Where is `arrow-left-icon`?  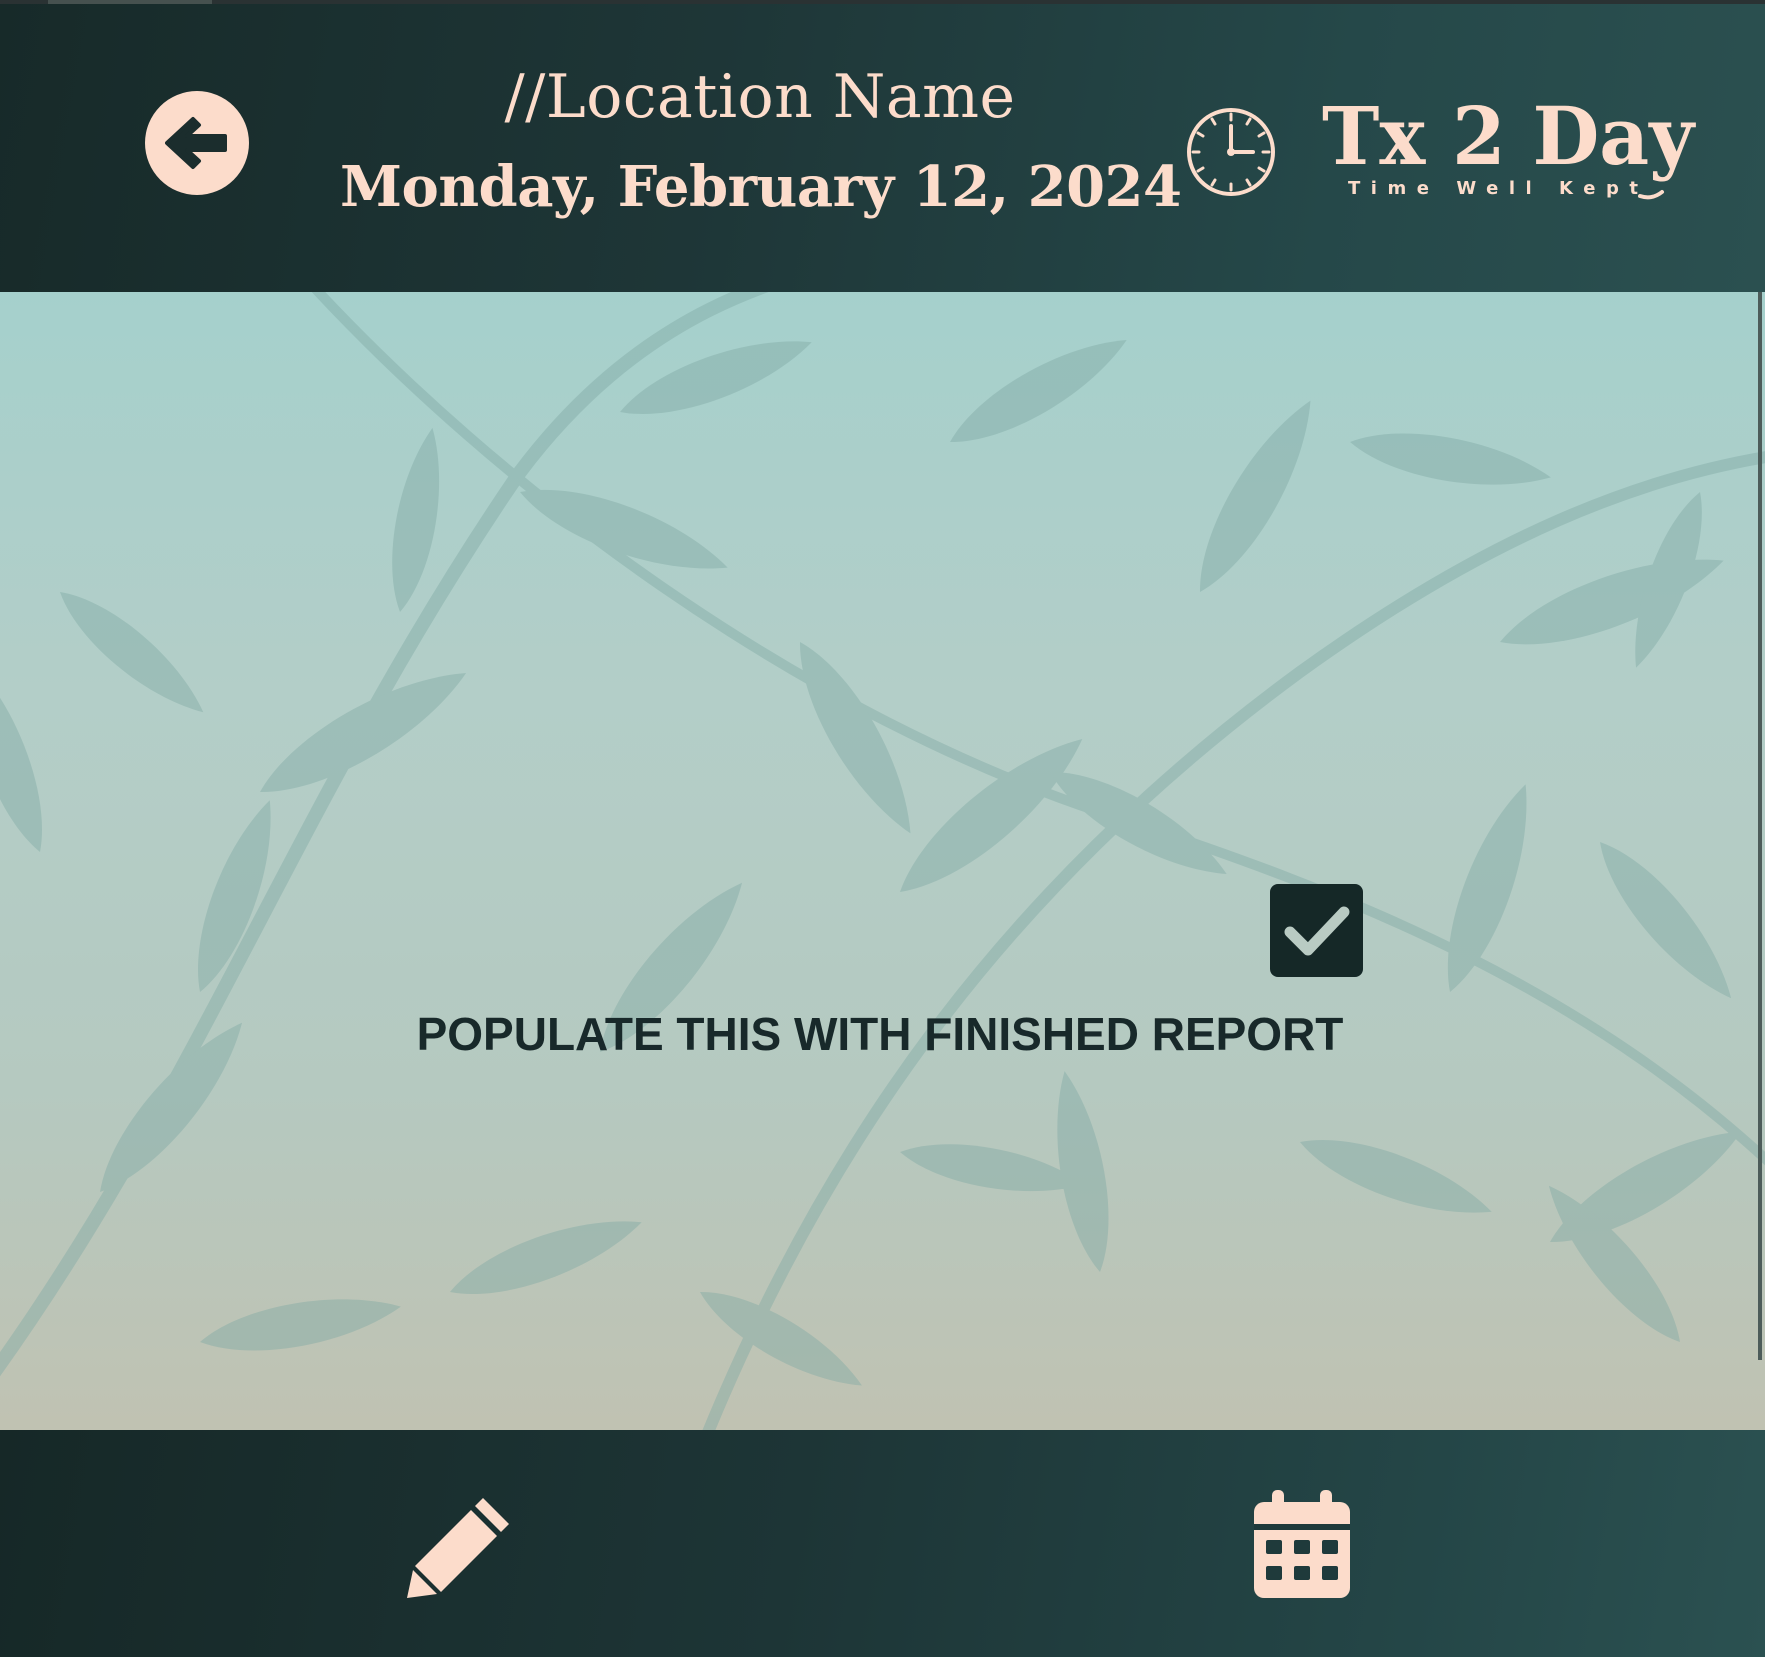 arrow-left-icon is located at coordinates (196, 143).